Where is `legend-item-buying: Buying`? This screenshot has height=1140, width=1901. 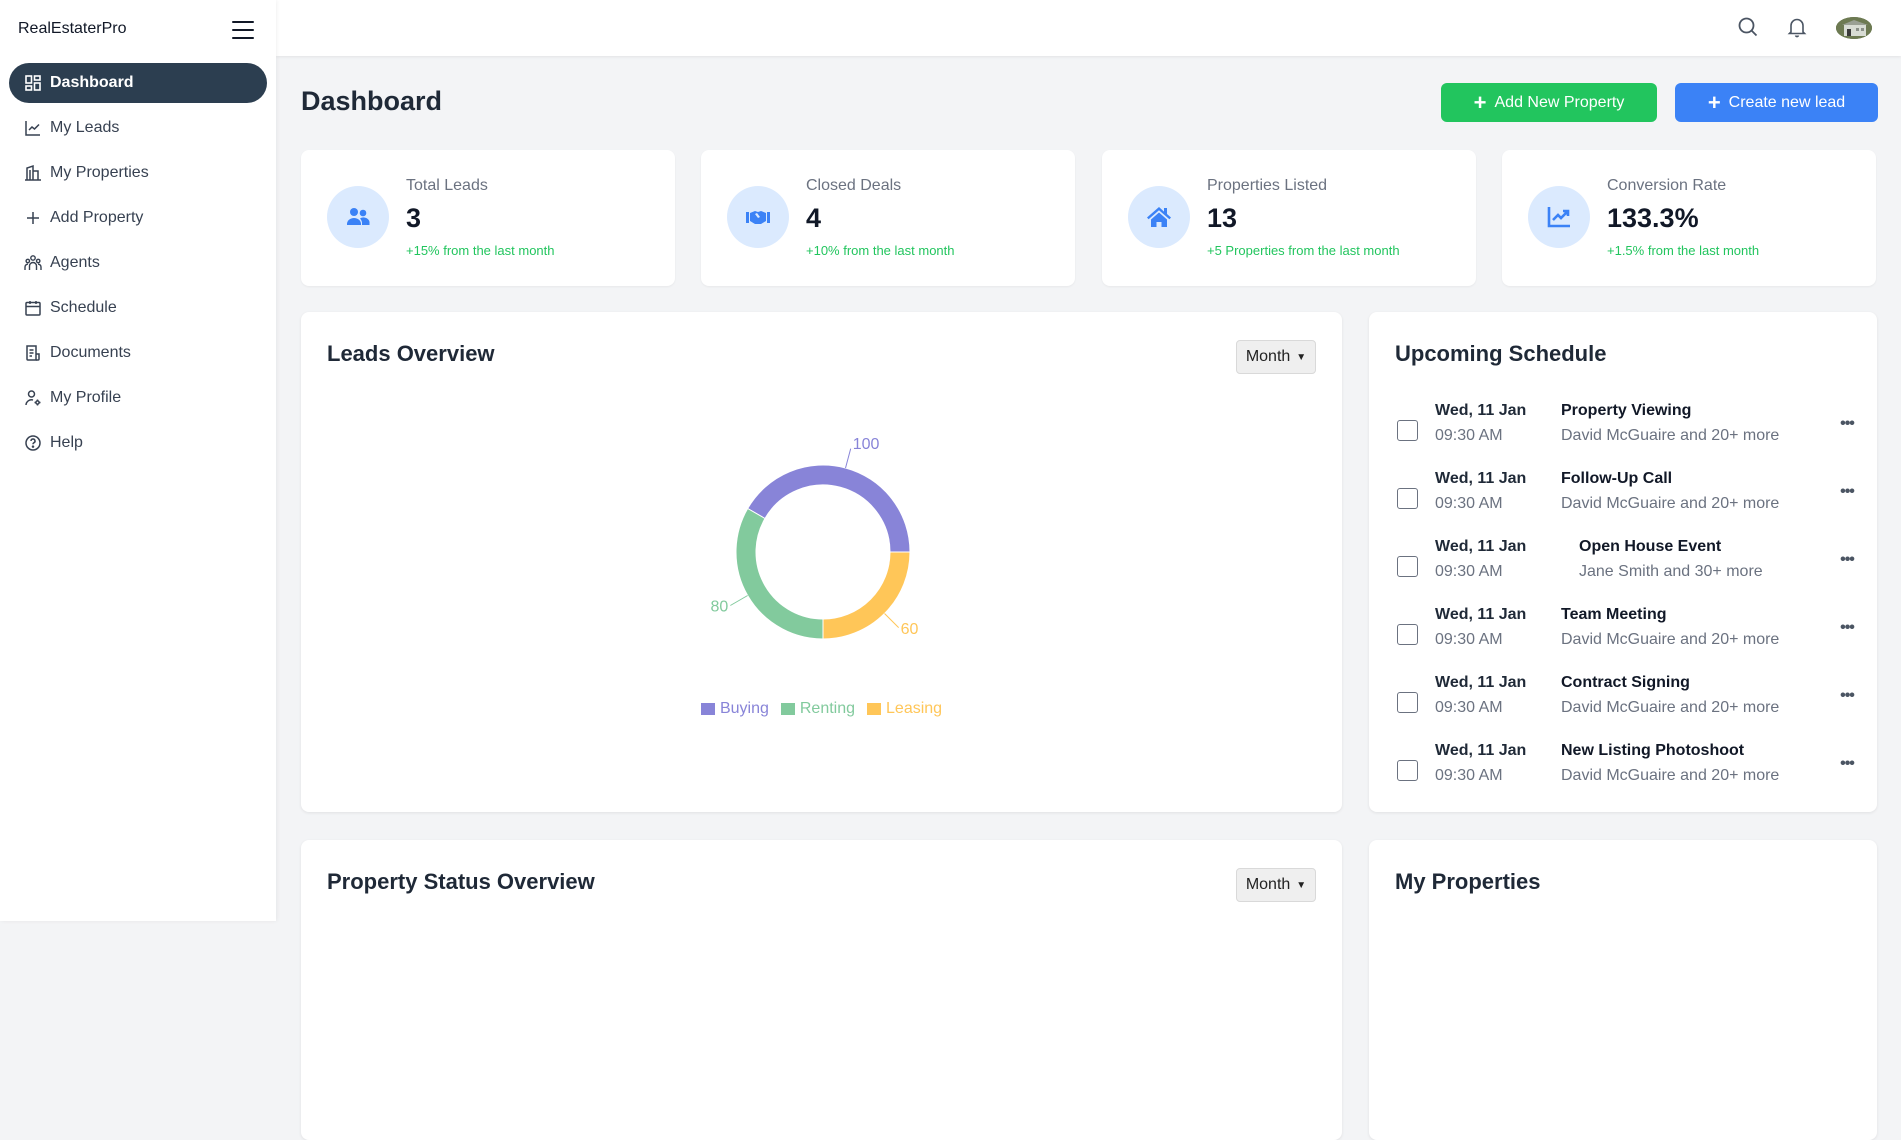
legend-item-buying: Buying is located at coordinates (734, 709).